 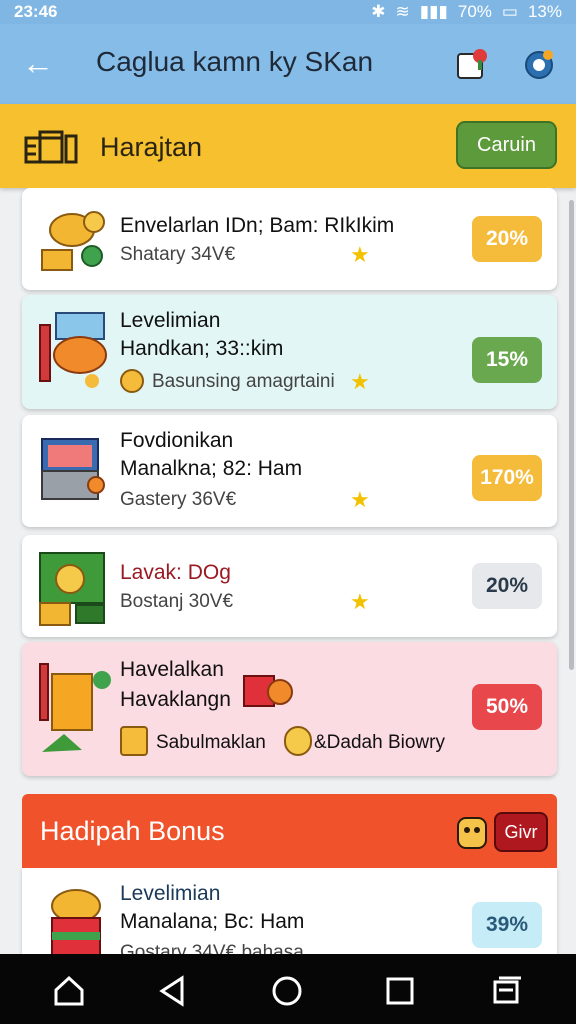 I want to click on gold-coins-icon, so click(x=73, y=241).